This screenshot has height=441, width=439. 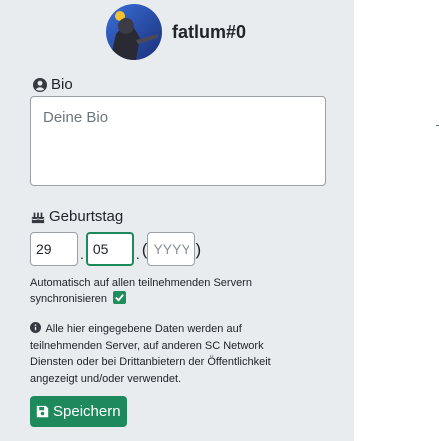 I want to click on year-input, so click(x=171, y=249).